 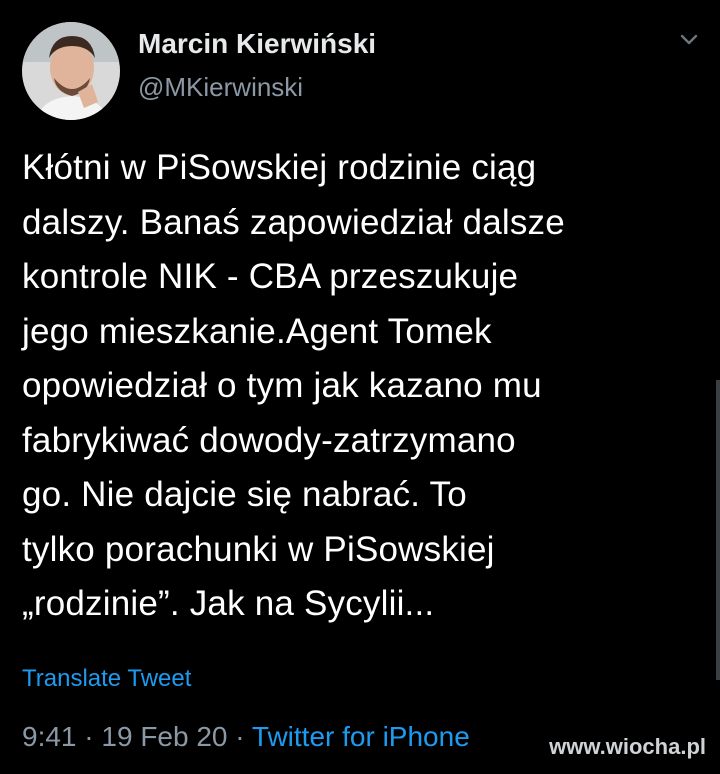 I want to click on tweet-metadata: 9:41 · 19 Feb 20 · Twitter for iPhone, so click(x=246, y=737).